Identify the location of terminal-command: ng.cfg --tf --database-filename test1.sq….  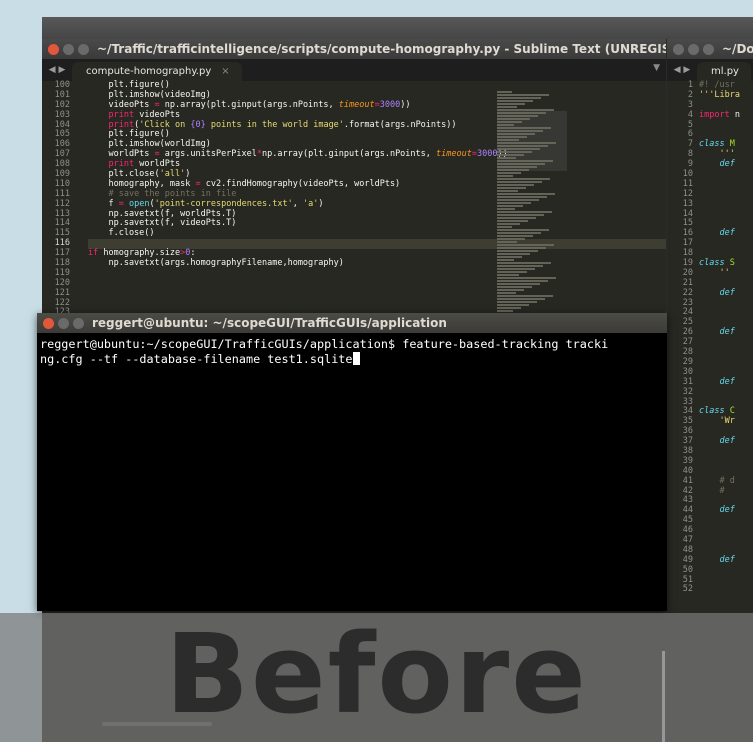
(196, 359).